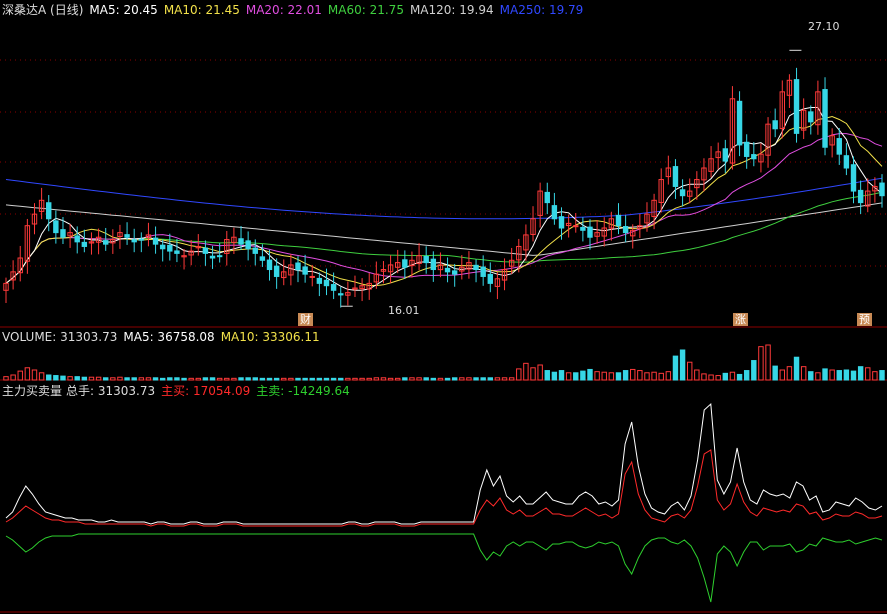 The image size is (887, 614). I want to click on event-marker-rise: 涨, so click(740, 319).